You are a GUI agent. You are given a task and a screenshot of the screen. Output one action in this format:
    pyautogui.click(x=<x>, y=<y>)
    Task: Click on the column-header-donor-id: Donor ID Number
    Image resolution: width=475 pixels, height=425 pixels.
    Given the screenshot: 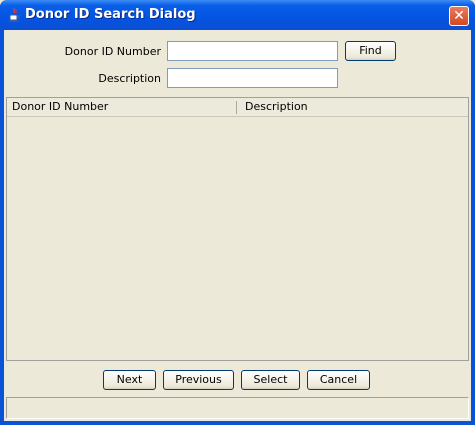 What is the action you would take?
    pyautogui.click(x=122, y=107)
    